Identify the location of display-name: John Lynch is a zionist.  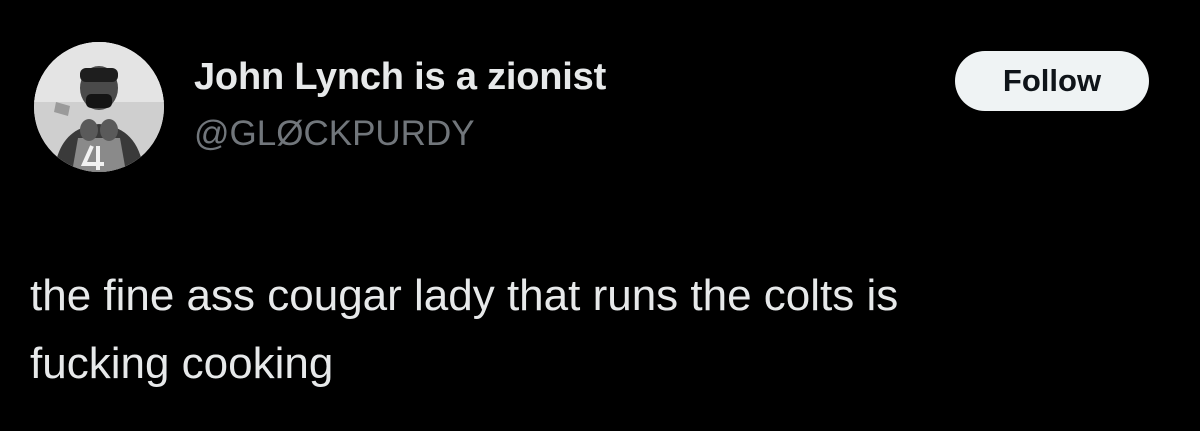
(400, 77).